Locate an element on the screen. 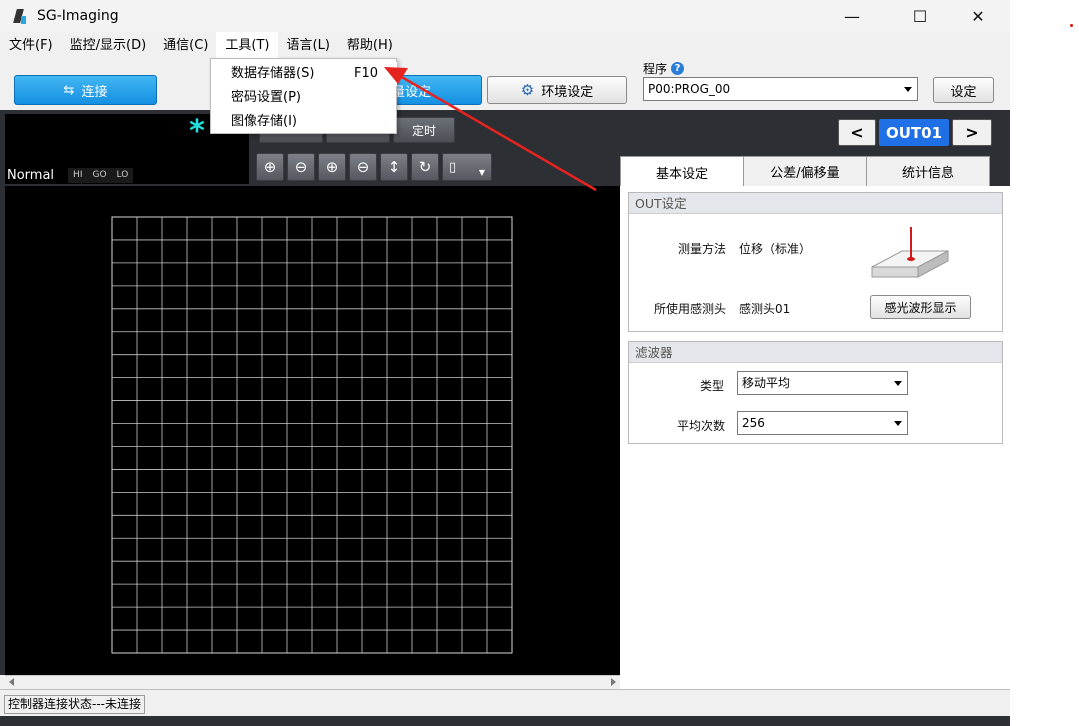 This screenshot has height=726, width=1079. arrow-shaft is located at coordinates (498, 133).